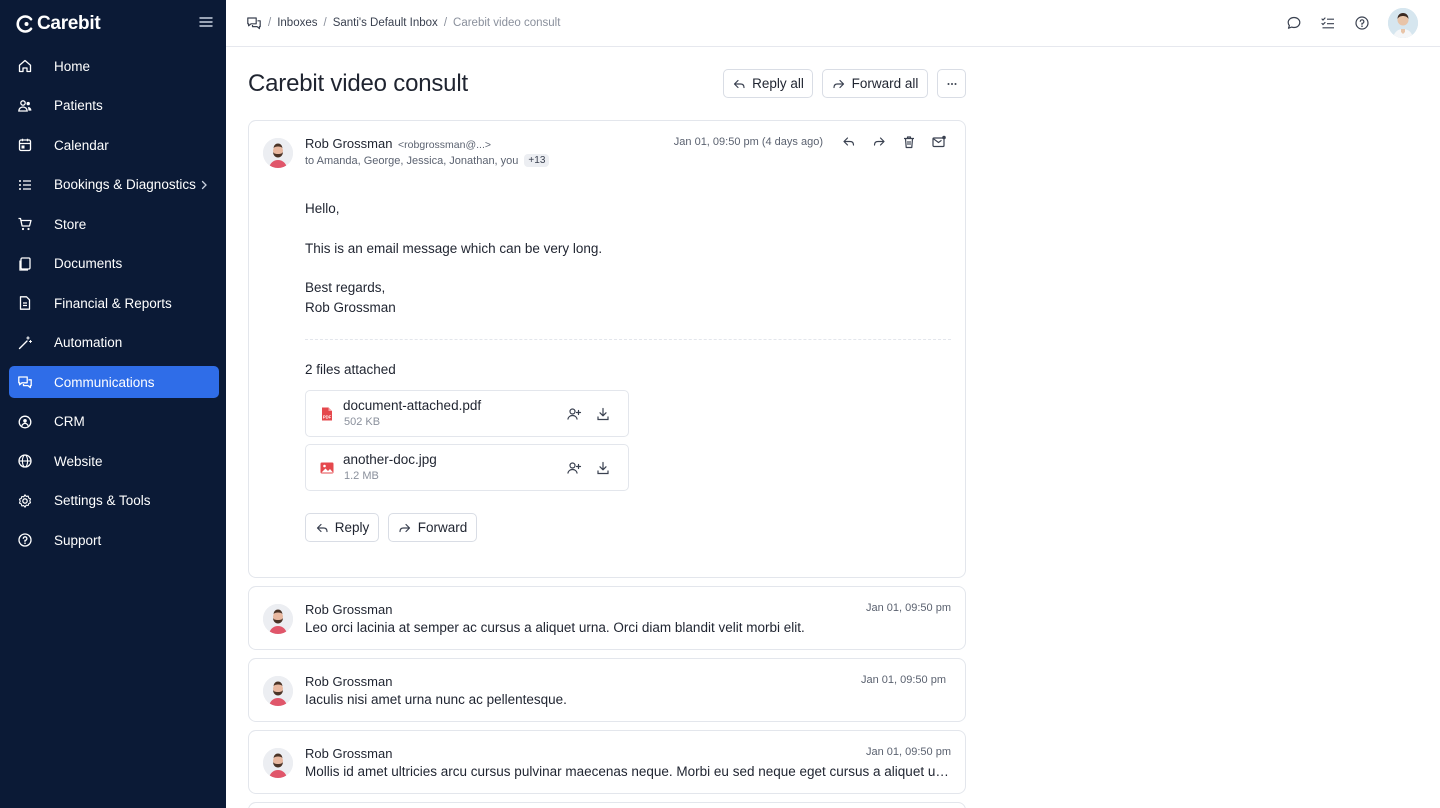 Image resolution: width=1440 pixels, height=808 pixels. I want to click on sidebar-item-label: Calendar, so click(81, 145).